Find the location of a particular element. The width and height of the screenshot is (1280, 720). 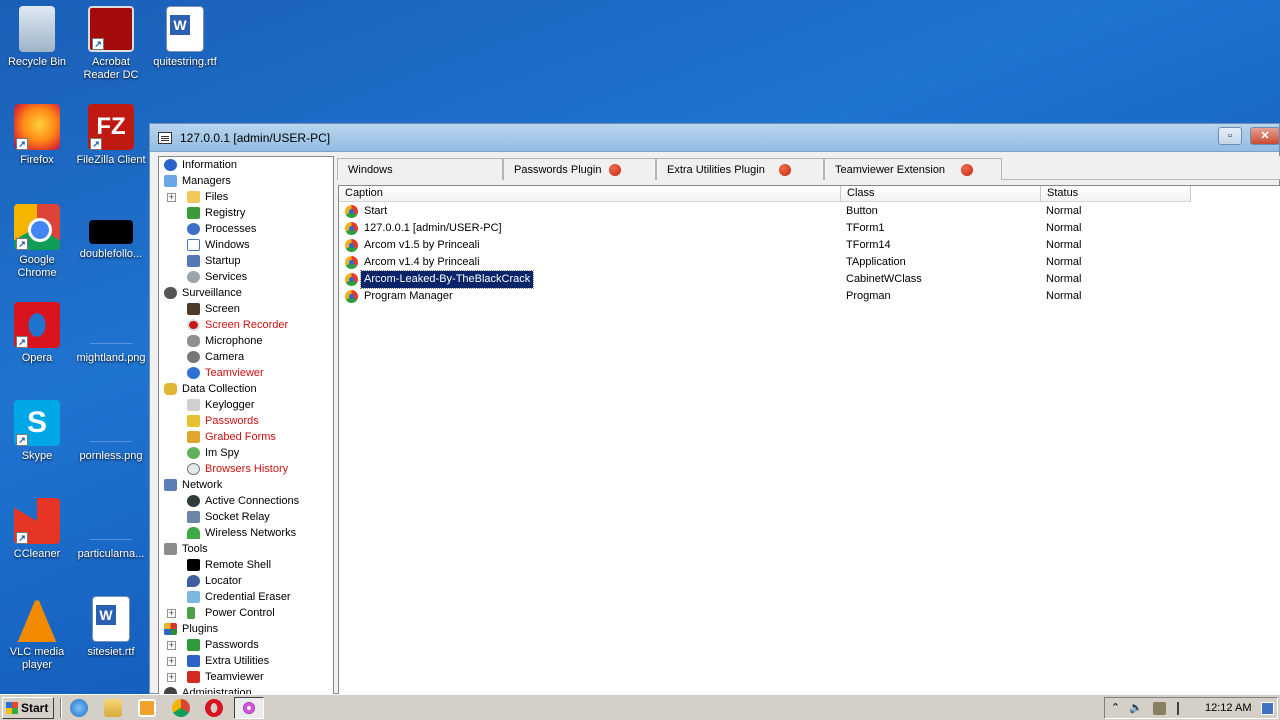

tree-item-plugin-extra-utilities: + Extra Utilities is located at coordinates (246, 661).